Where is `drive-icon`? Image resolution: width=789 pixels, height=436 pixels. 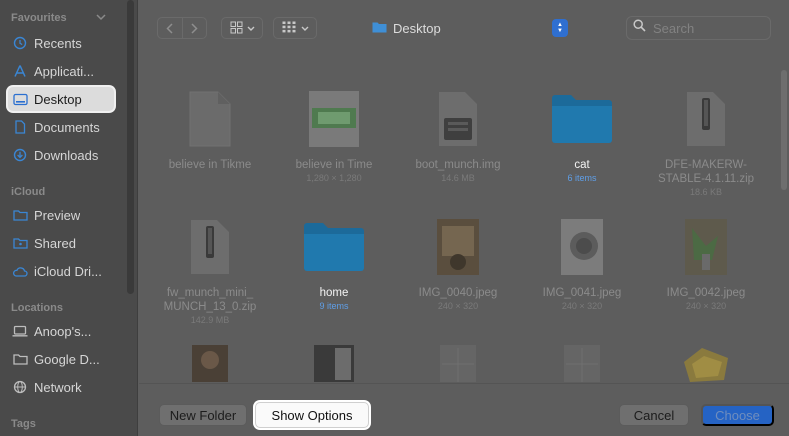
drive-icon is located at coordinates (20, 359).